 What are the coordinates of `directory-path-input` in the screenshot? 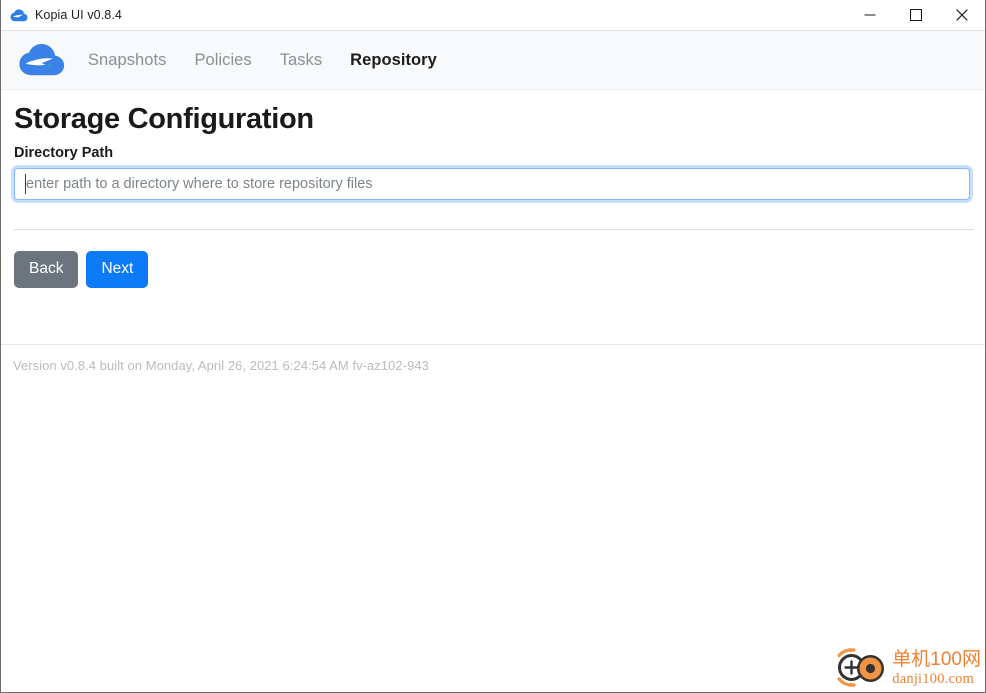 It's located at (492, 184).